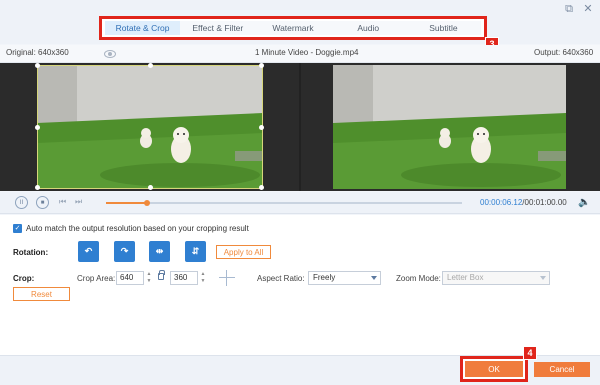 Image resolution: width=600 pixels, height=385 pixels. I want to click on crop-label: Crop:, so click(24, 278).